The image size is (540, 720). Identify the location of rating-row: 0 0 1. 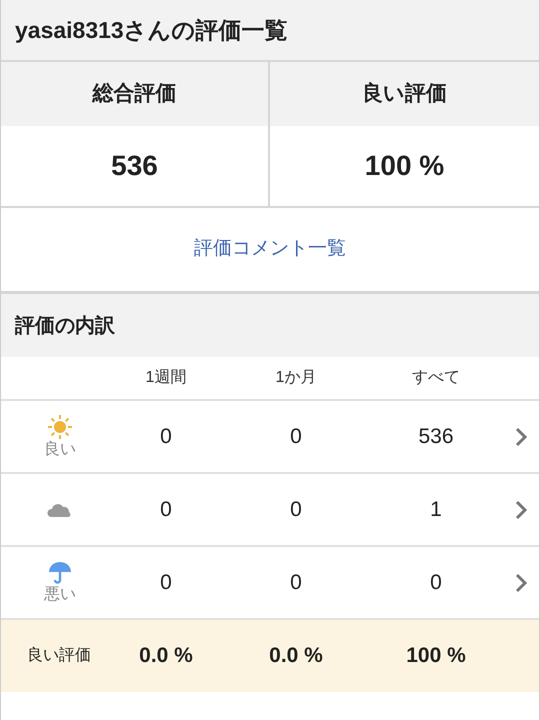
(270, 510).